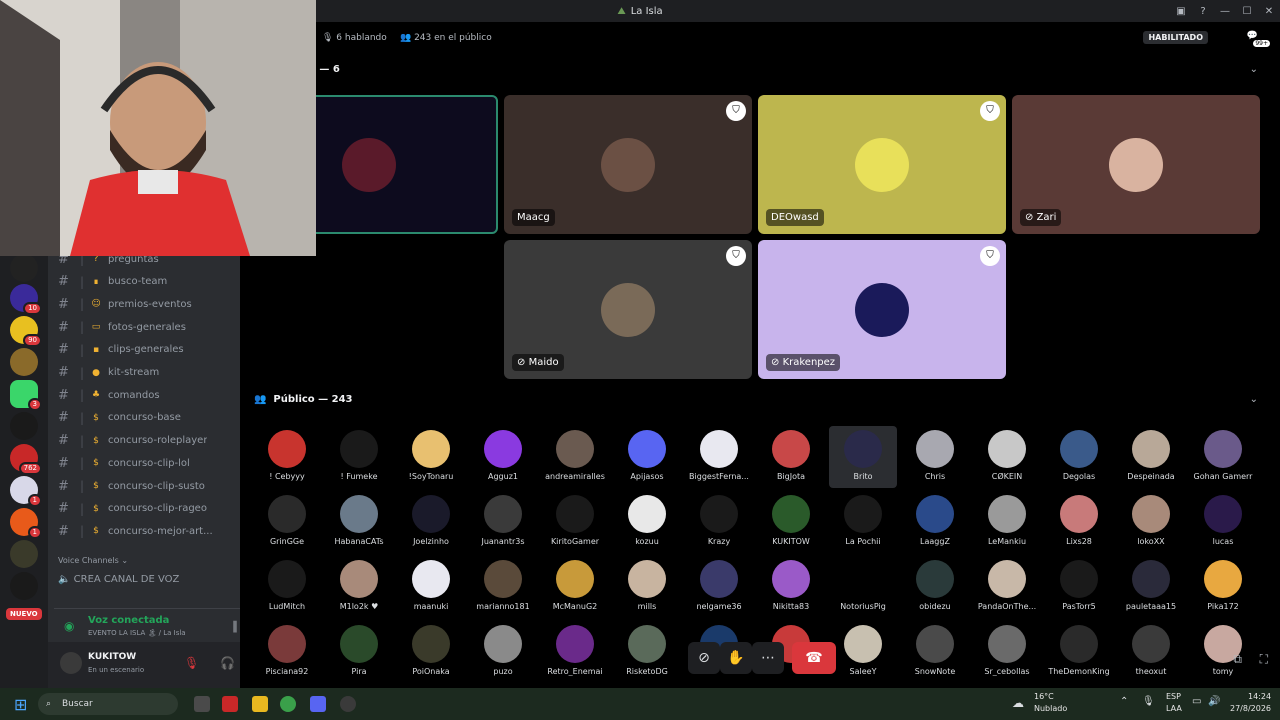 Image resolution: width=1280 pixels, height=720 pixels. What do you see at coordinates (20, 704) in the screenshot?
I see `windows-start-icon: ⊞` at bounding box center [20, 704].